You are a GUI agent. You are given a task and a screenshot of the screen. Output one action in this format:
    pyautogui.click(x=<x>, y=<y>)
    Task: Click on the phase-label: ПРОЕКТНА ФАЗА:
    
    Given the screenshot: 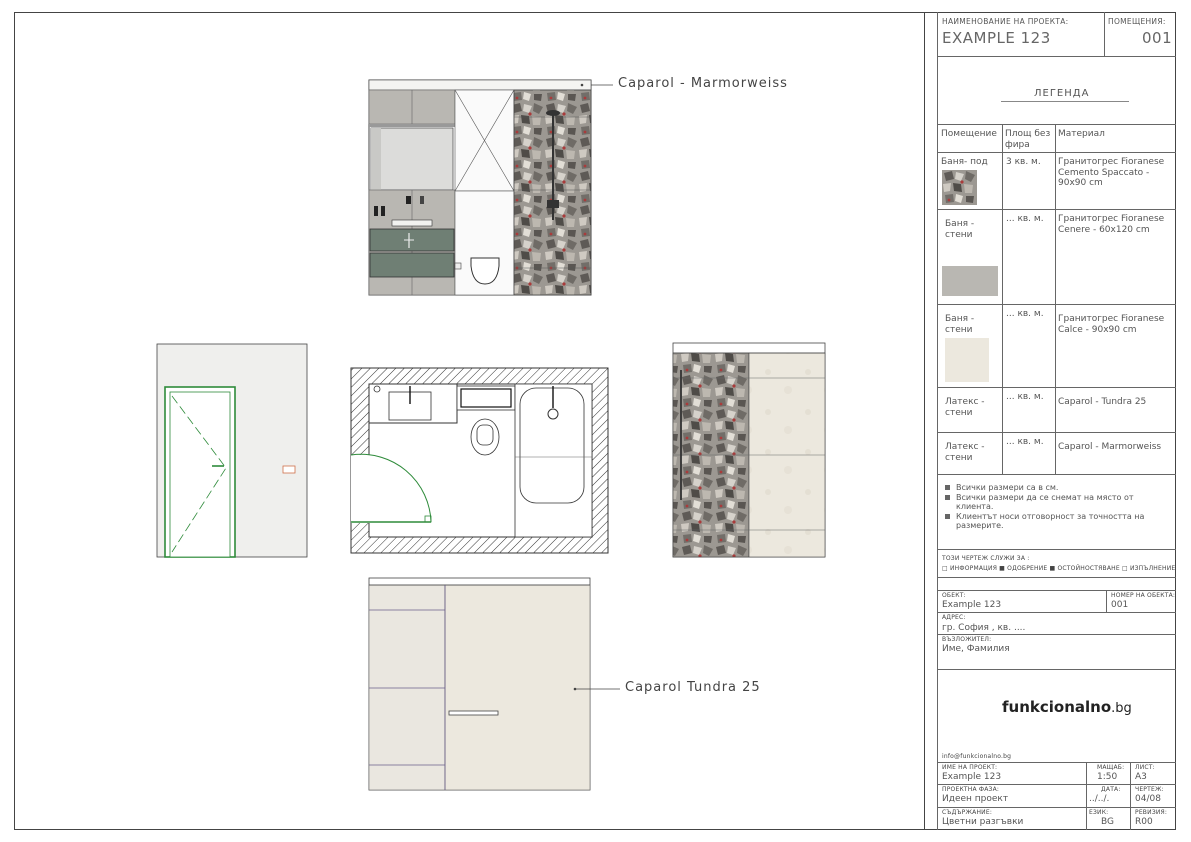 What is the action you would take?
    pyautogui.click(x=971, y=789)
    